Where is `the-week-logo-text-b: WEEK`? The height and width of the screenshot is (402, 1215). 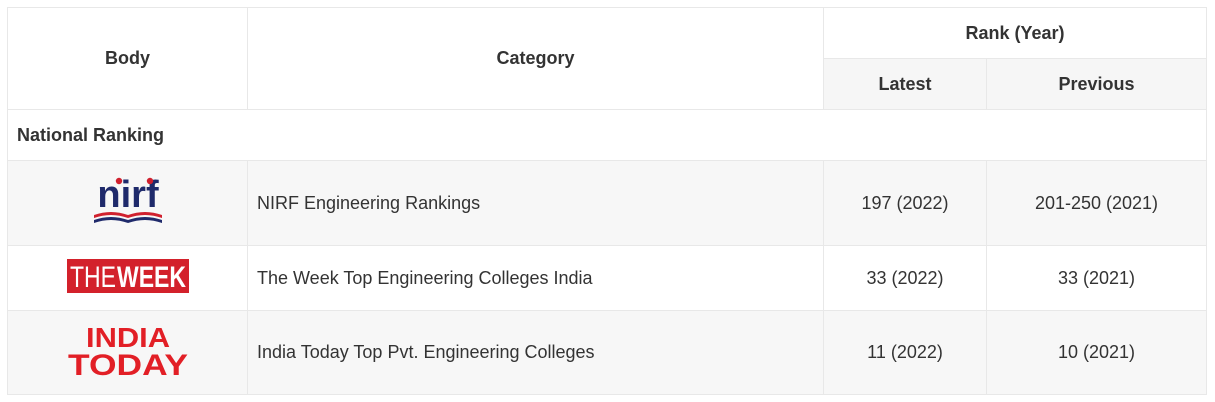
the-week-logo-text-b: WEEK is located at coordinates (151, 277).